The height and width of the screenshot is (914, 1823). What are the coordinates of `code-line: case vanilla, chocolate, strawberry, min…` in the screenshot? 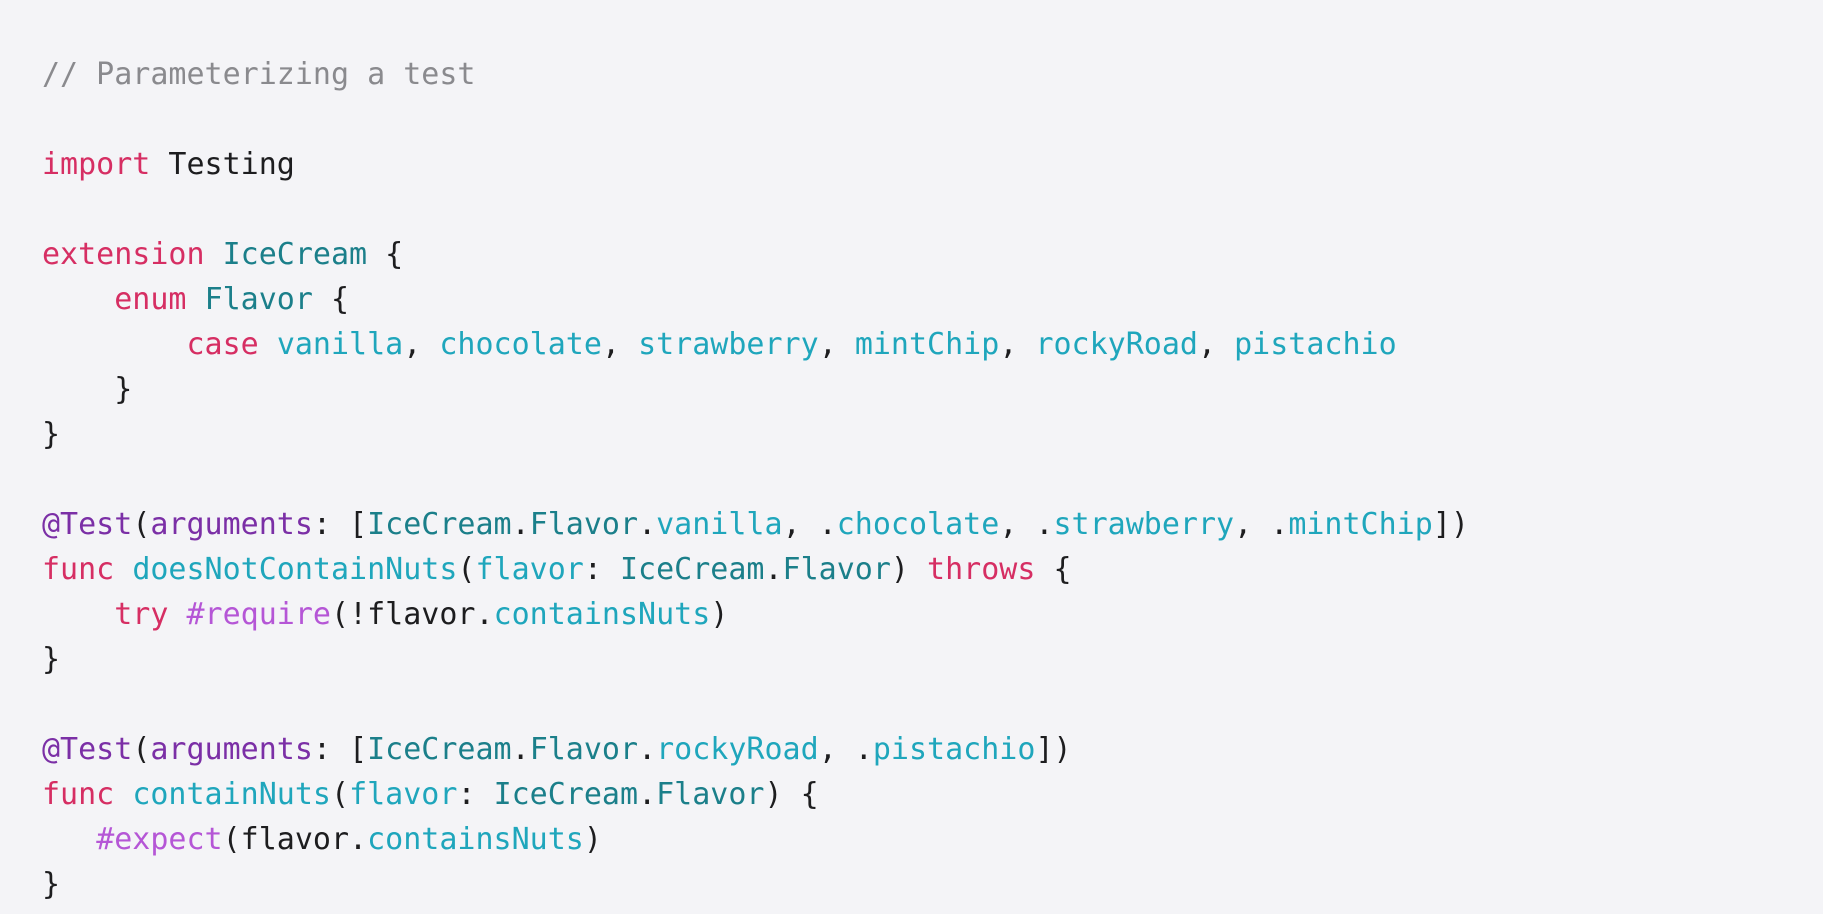 It's located at (932, 344).